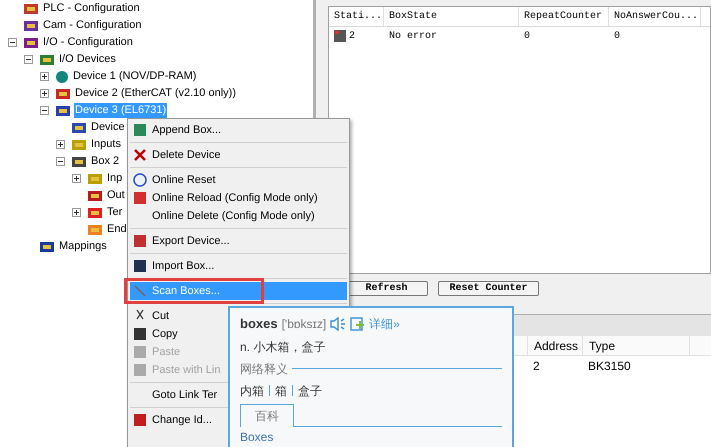  I want to click on table-cell-text: No error, so click(413, 37).